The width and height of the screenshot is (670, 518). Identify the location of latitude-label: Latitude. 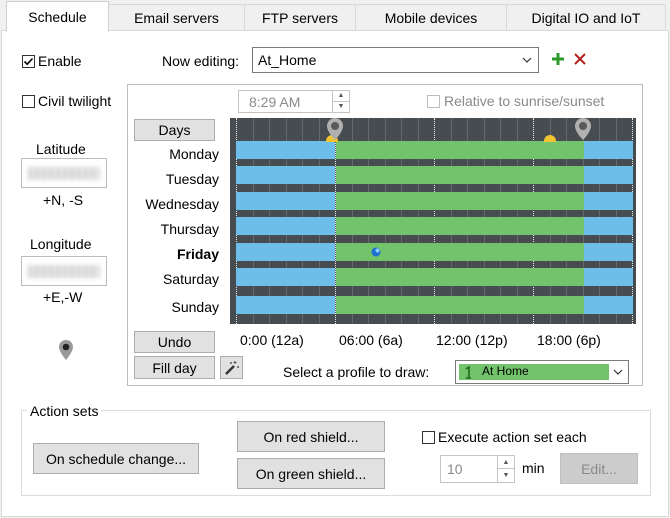
(61, 149).